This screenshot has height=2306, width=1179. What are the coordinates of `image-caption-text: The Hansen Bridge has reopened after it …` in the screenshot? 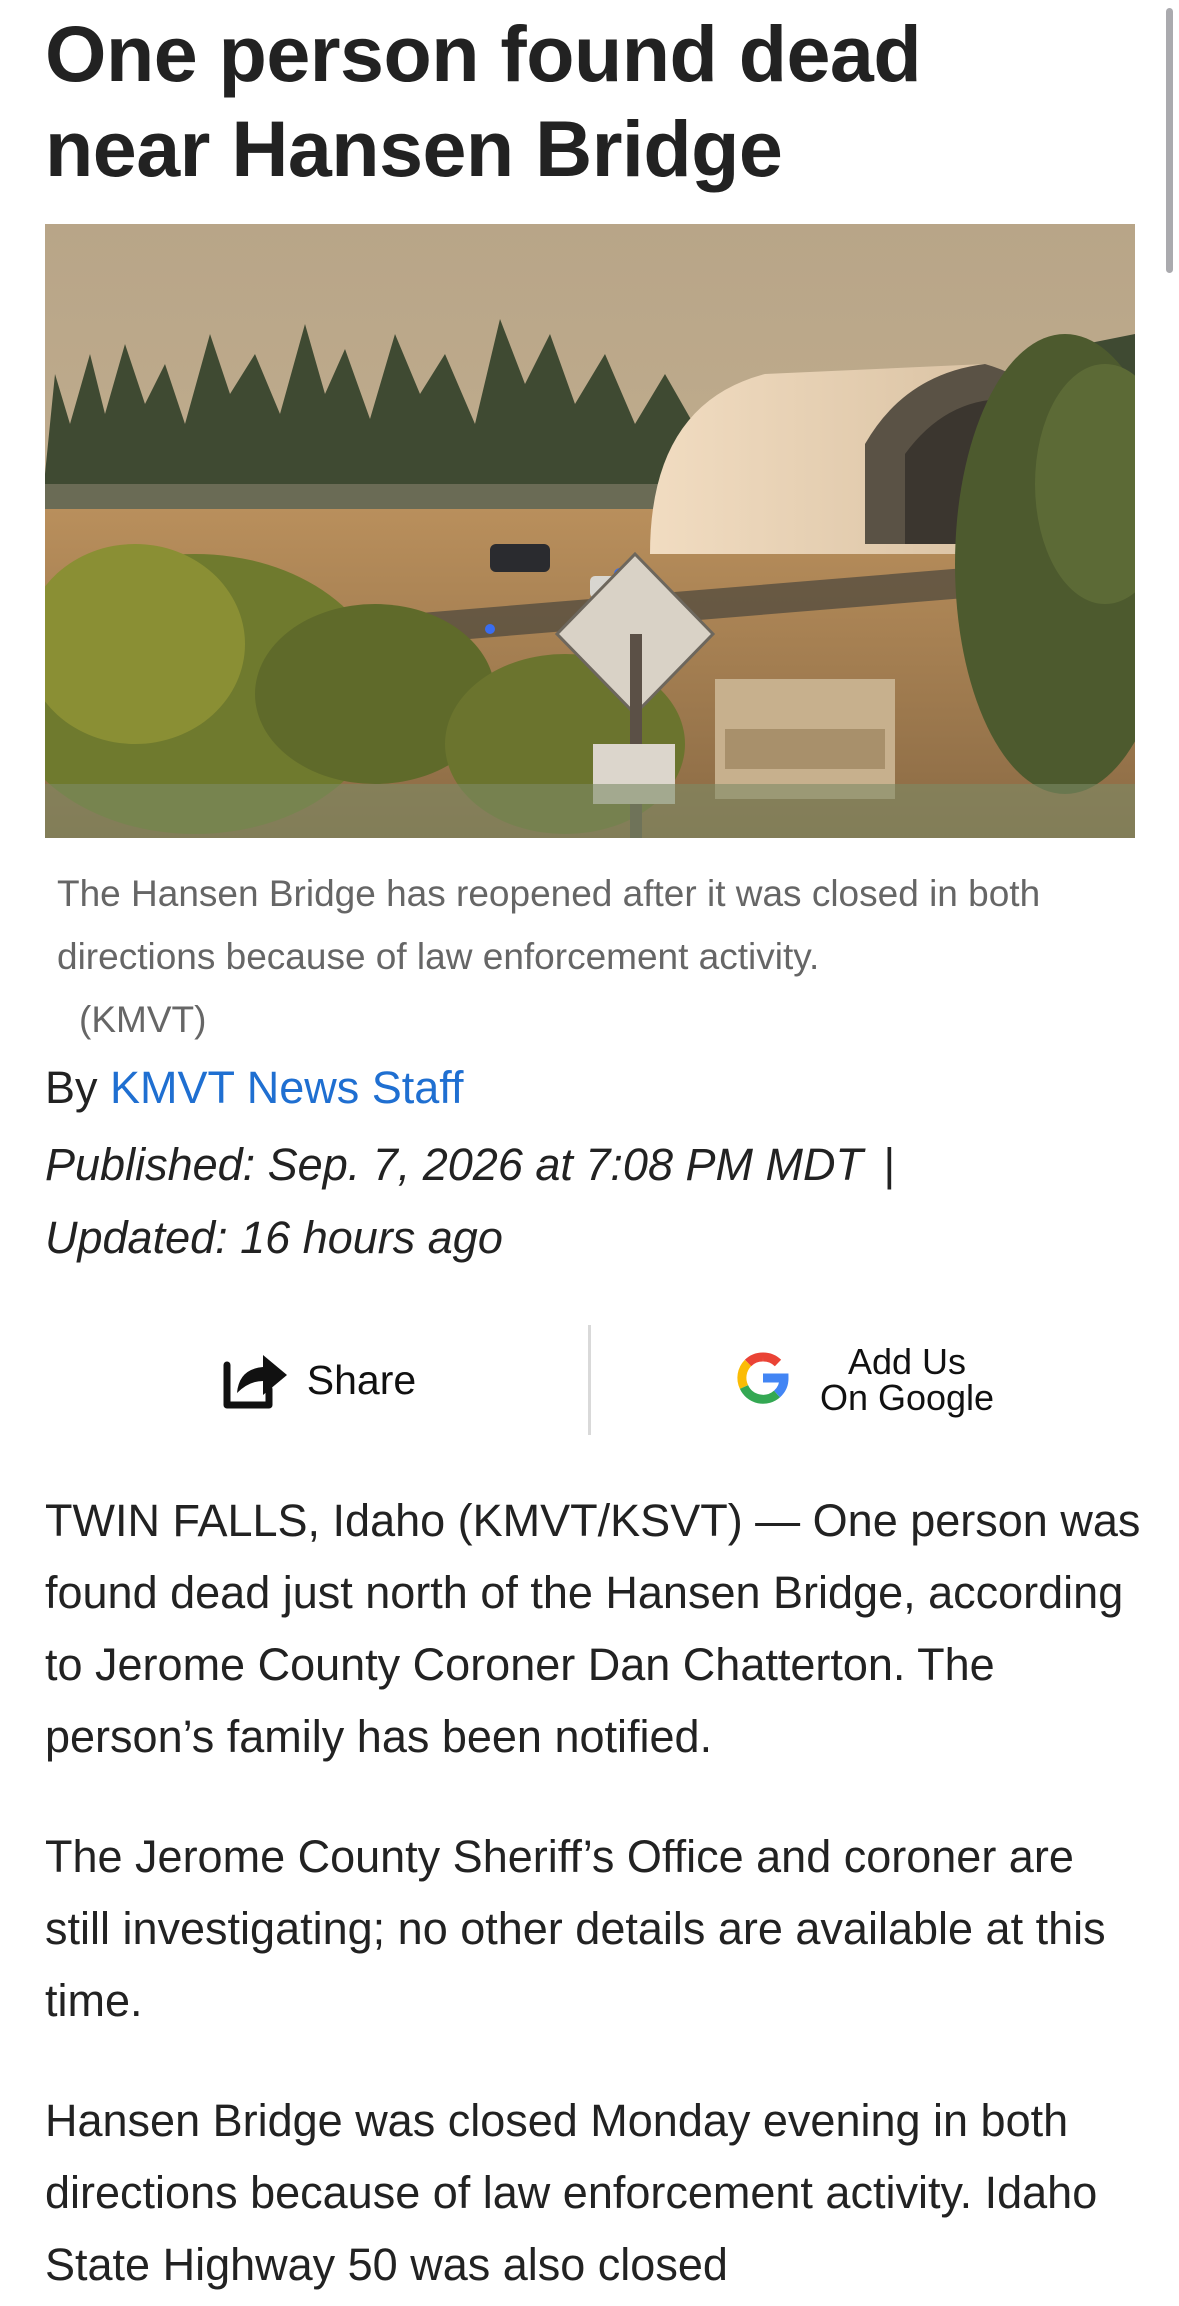 It's located at (549, 925).